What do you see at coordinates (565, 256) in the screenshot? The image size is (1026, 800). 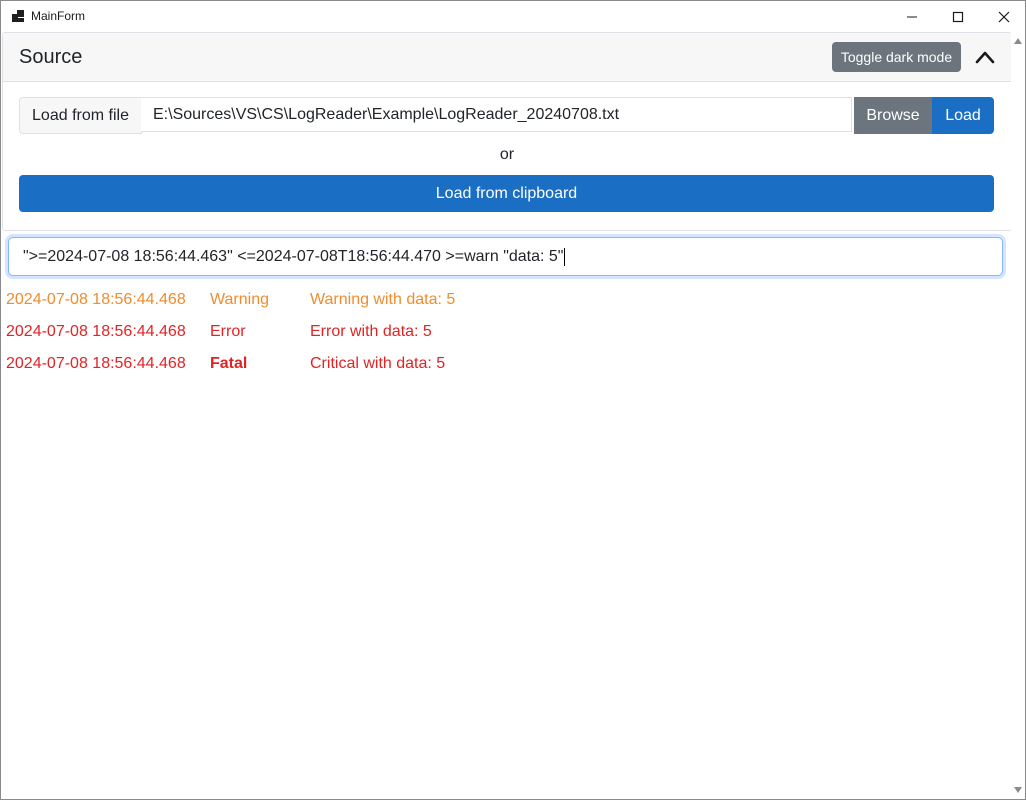 I see `text-caret` at bounding box center [565, 256].